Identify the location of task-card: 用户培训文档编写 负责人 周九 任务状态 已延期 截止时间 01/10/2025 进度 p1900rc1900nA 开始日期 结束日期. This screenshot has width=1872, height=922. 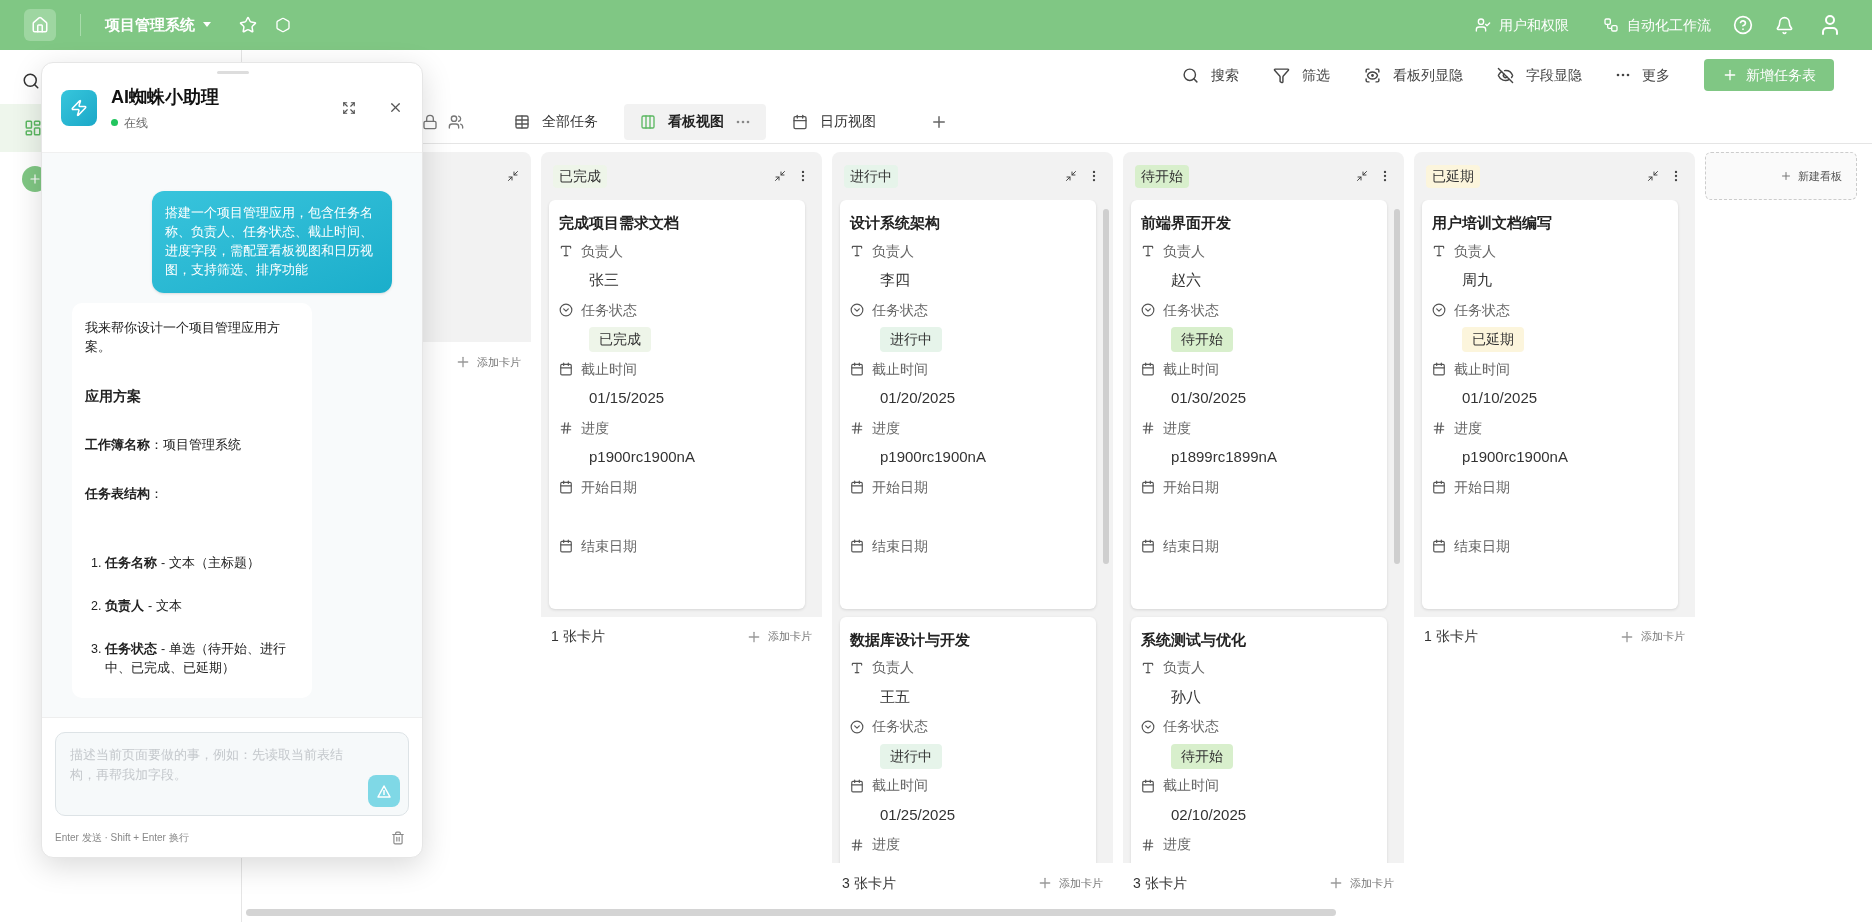
(1550, 404).